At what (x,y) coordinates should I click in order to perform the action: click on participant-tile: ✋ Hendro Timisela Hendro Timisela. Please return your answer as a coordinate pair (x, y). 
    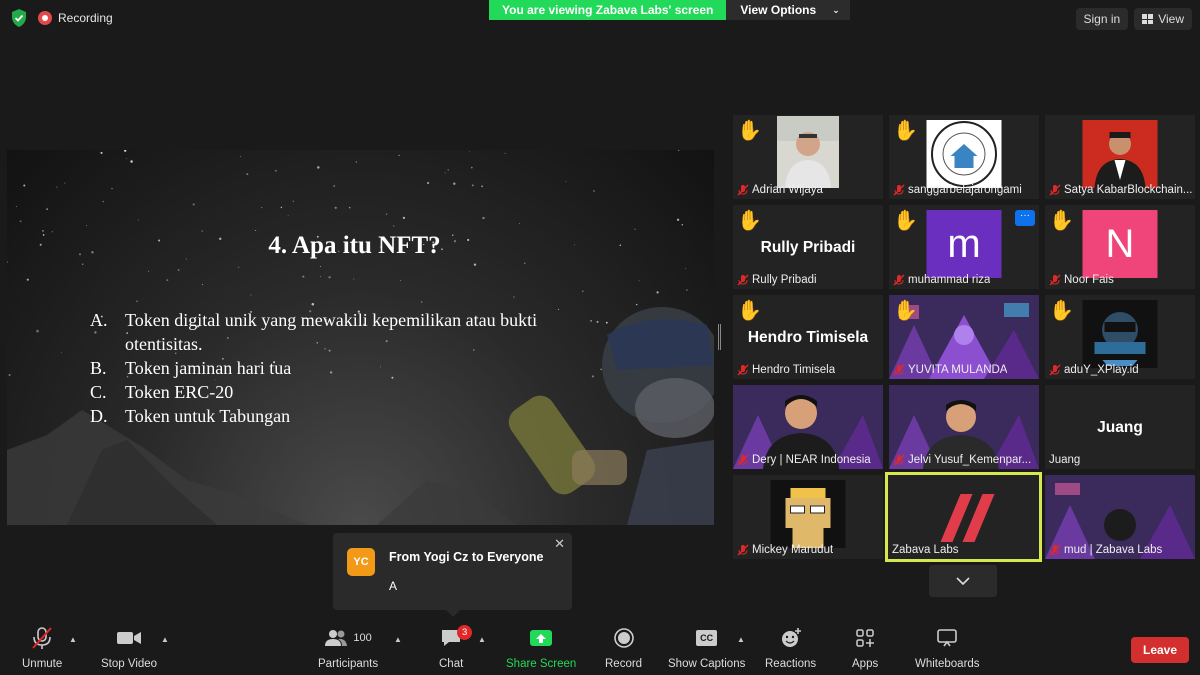
    Looking at the image, I should click on (808, 337).